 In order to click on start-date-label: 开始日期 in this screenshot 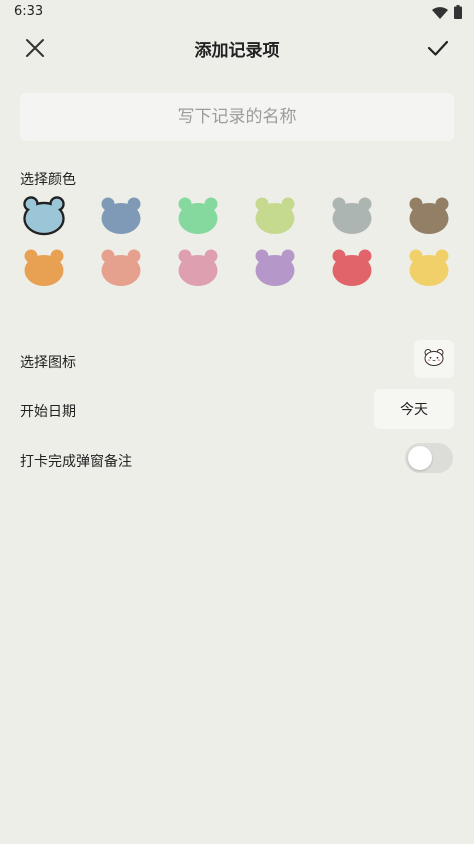, I will do `click(48, 412)`.